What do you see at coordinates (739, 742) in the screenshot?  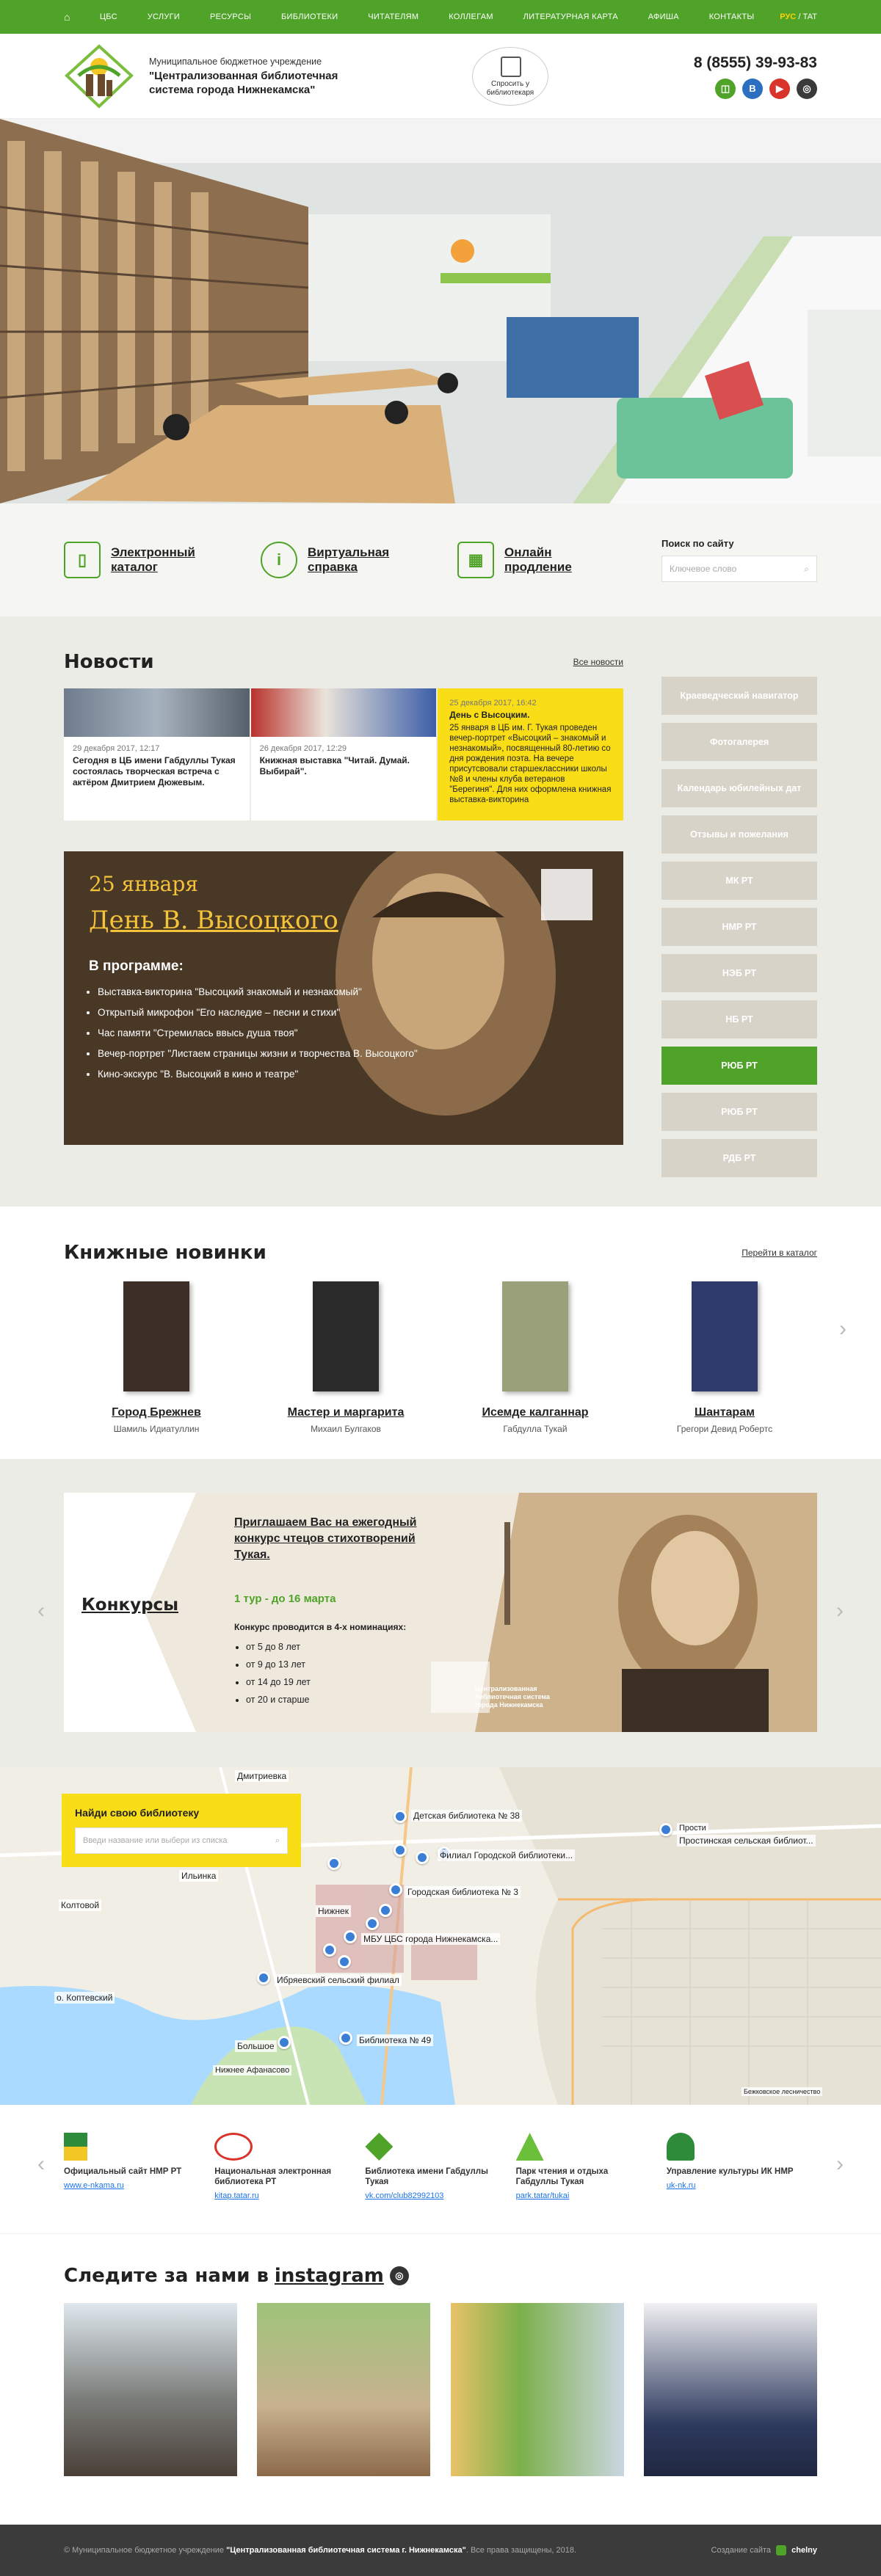 I see `side-item-photogallery: Фотогалерея` at bounding box center [739, 742].